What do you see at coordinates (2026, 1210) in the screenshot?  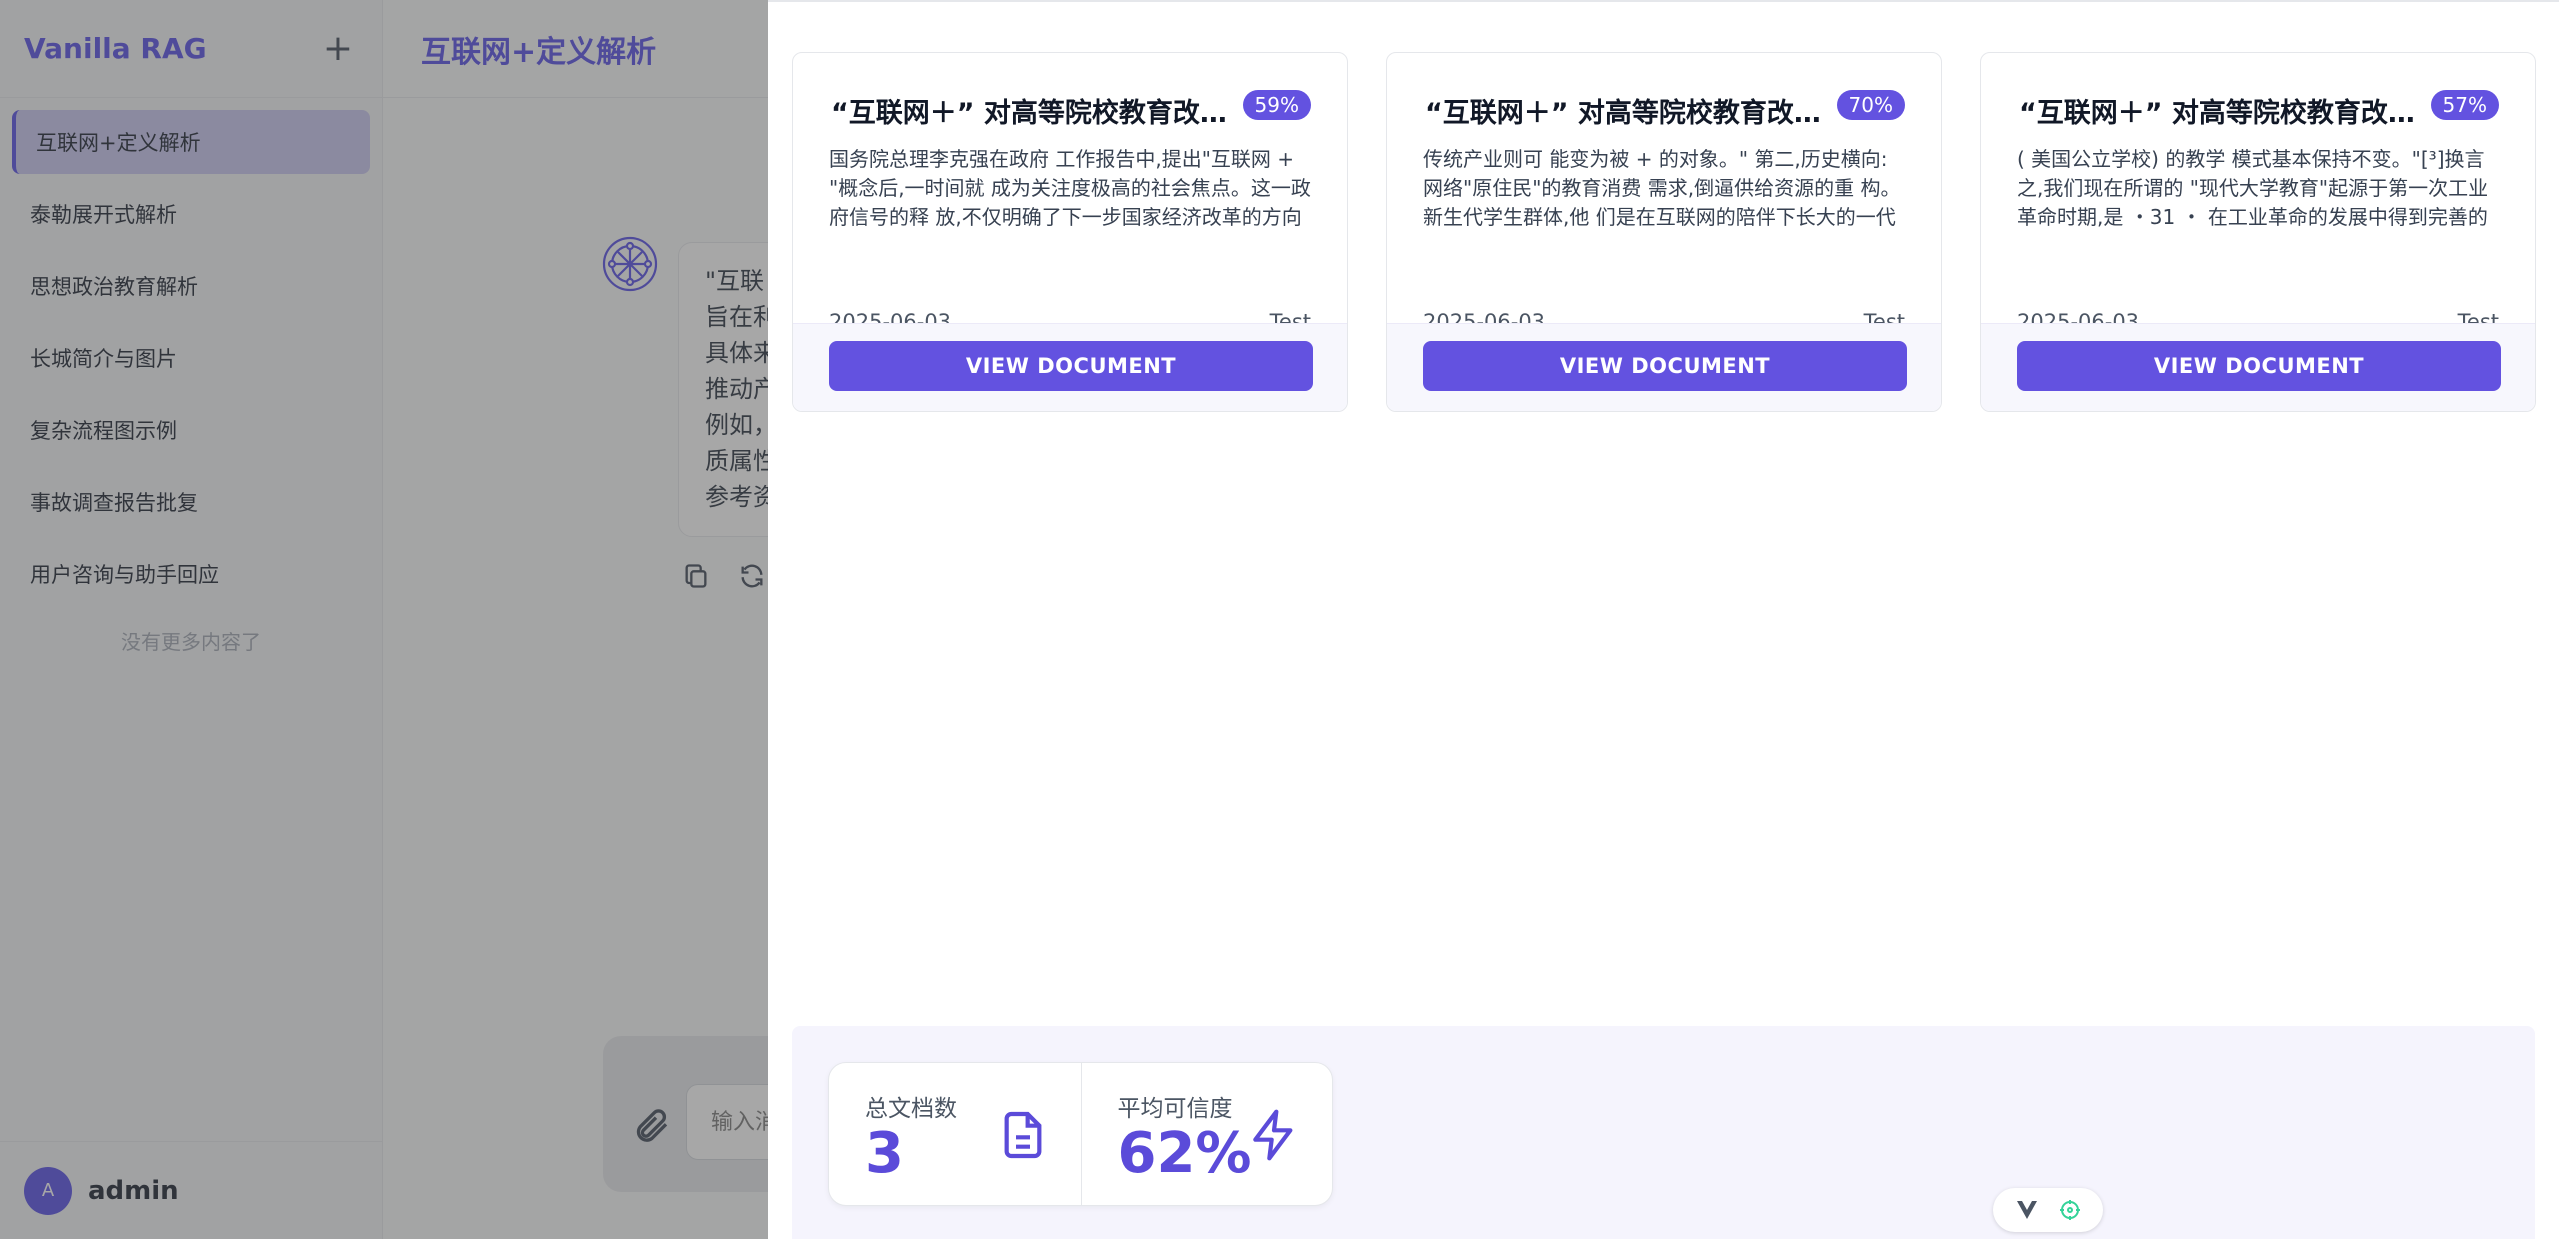 I see `vue-logo-icon` at bounding box center [2026, 1210].